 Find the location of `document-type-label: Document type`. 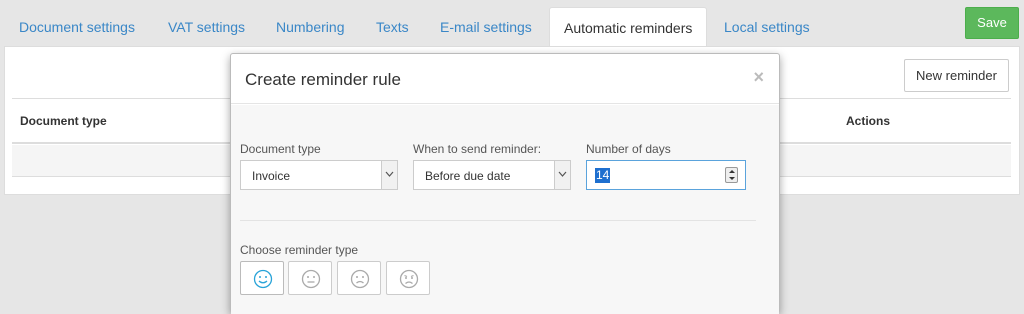

document-type-label: Document type is located at coordinates (280, 149).